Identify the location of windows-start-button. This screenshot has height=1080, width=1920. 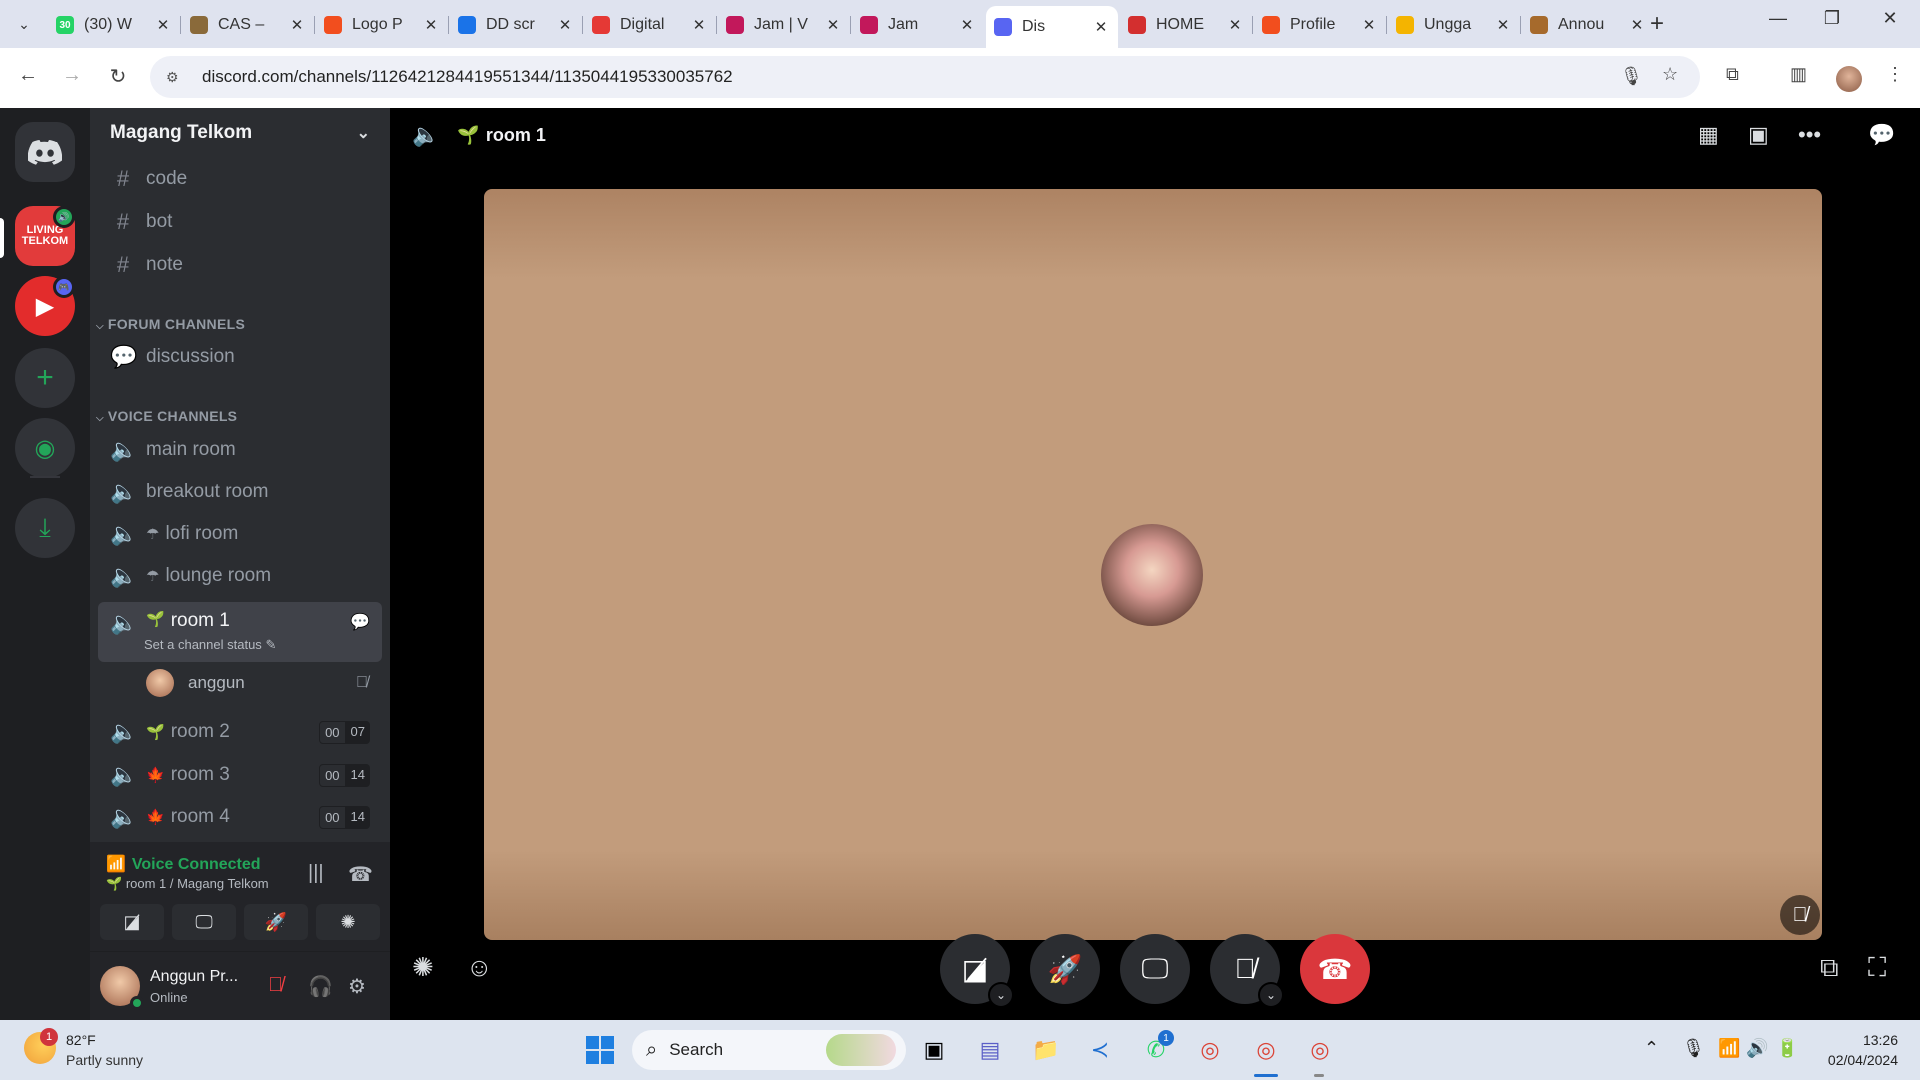
(600, 1050).